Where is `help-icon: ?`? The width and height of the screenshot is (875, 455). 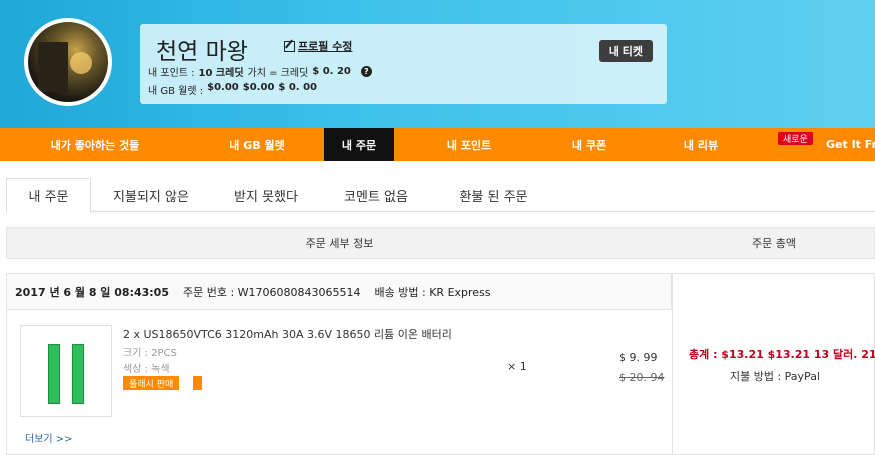 help-icon: ? is located at coordinates (366, 71).